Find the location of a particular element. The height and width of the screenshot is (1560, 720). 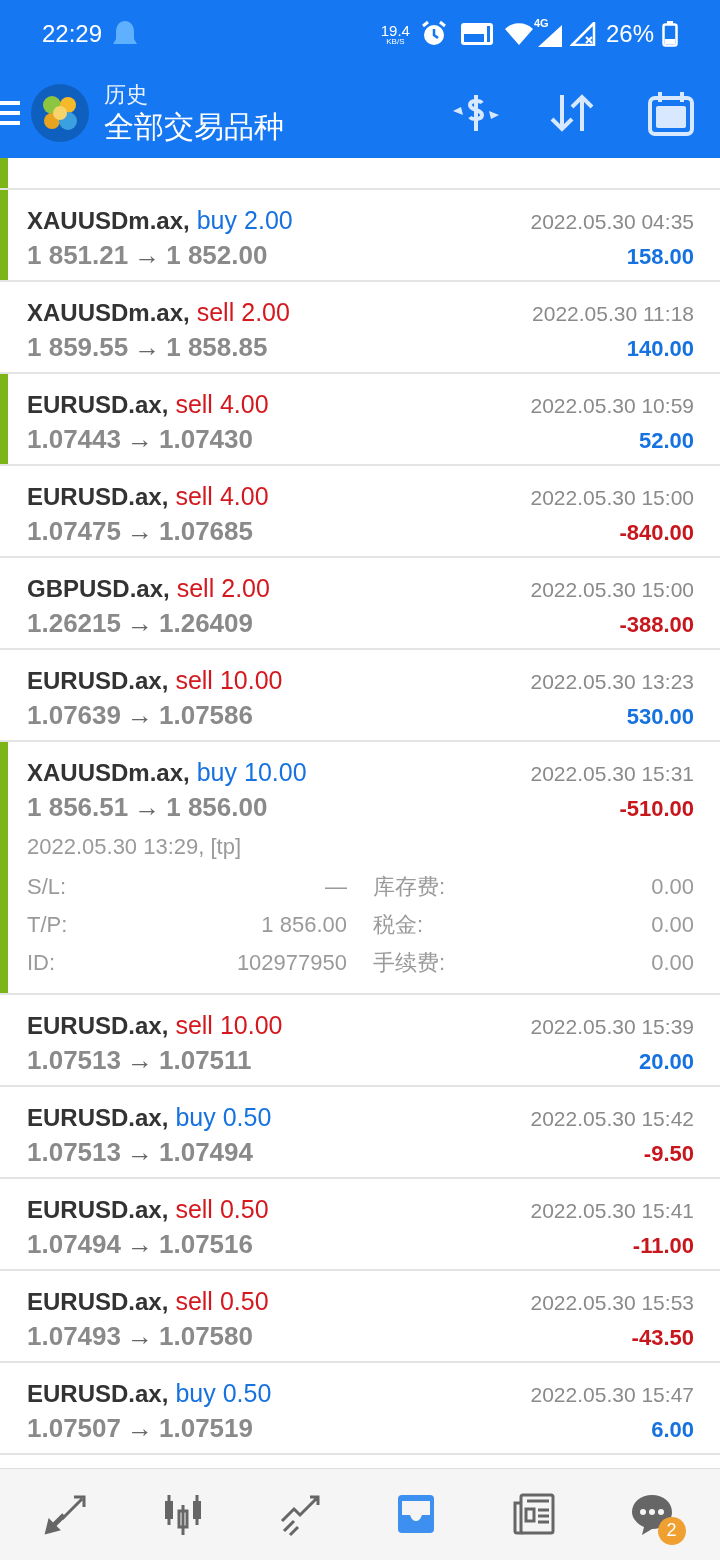

deal-time: 2022.05.30 13:23 is located at coordinates (612, 682).